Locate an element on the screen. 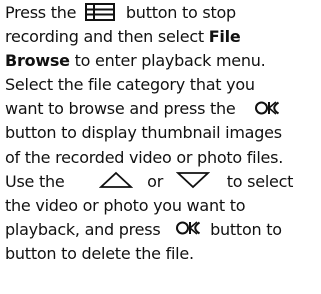 This screenshot has height=294, width=321. text: Use the is located at coordinates (35, 181).